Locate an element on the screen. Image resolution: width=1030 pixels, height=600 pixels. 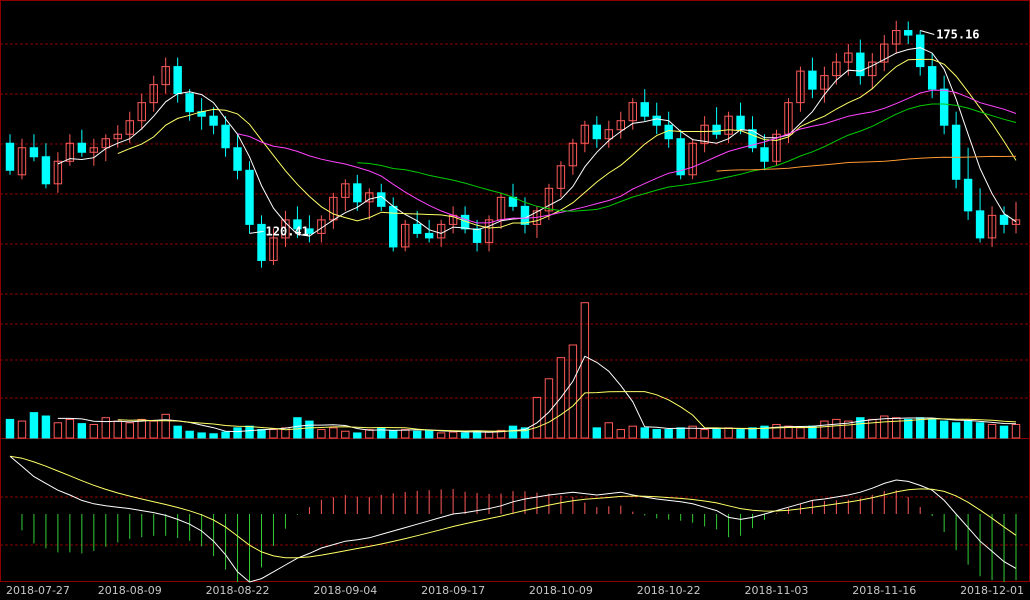
x-tick-label: 2018-10-09 is located at coordinates (561, 590).